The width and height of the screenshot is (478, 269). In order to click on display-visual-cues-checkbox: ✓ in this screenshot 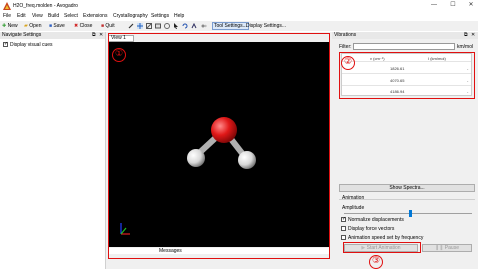, I will do `click(5, 44)`.